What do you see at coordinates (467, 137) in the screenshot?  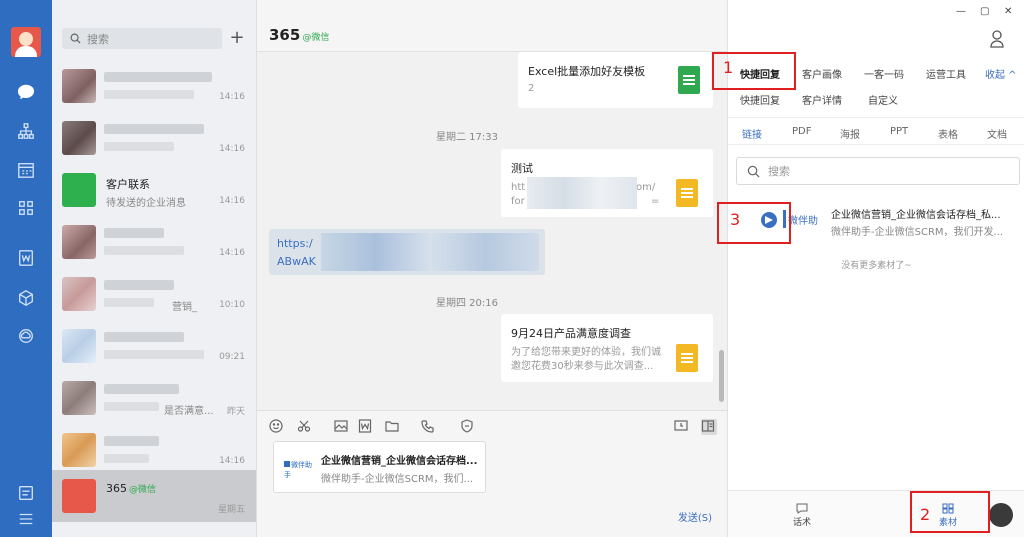 I see `timestamp: 星期二 17:33` at bounding box center [467, 137].